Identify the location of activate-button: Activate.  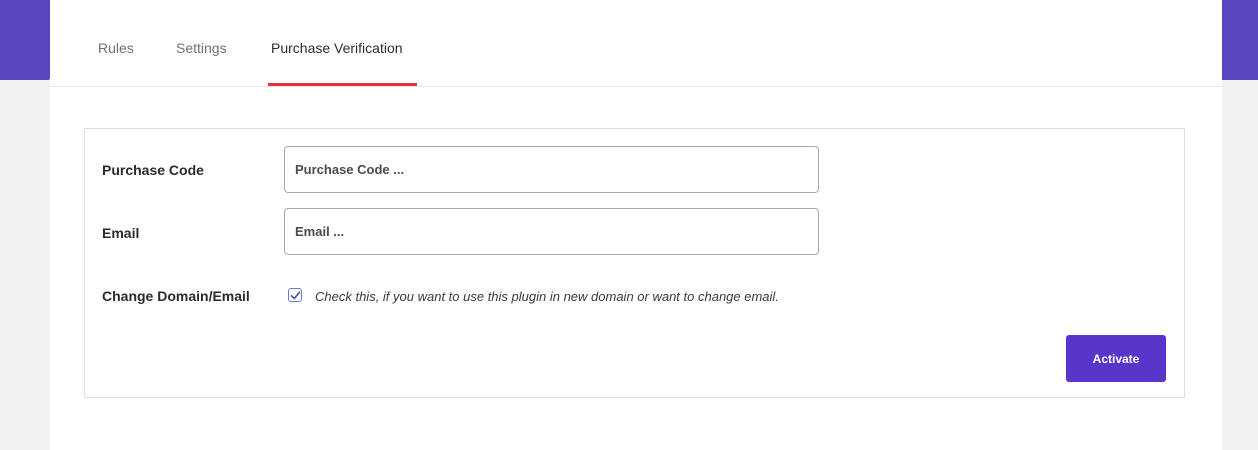
(1116, 358).